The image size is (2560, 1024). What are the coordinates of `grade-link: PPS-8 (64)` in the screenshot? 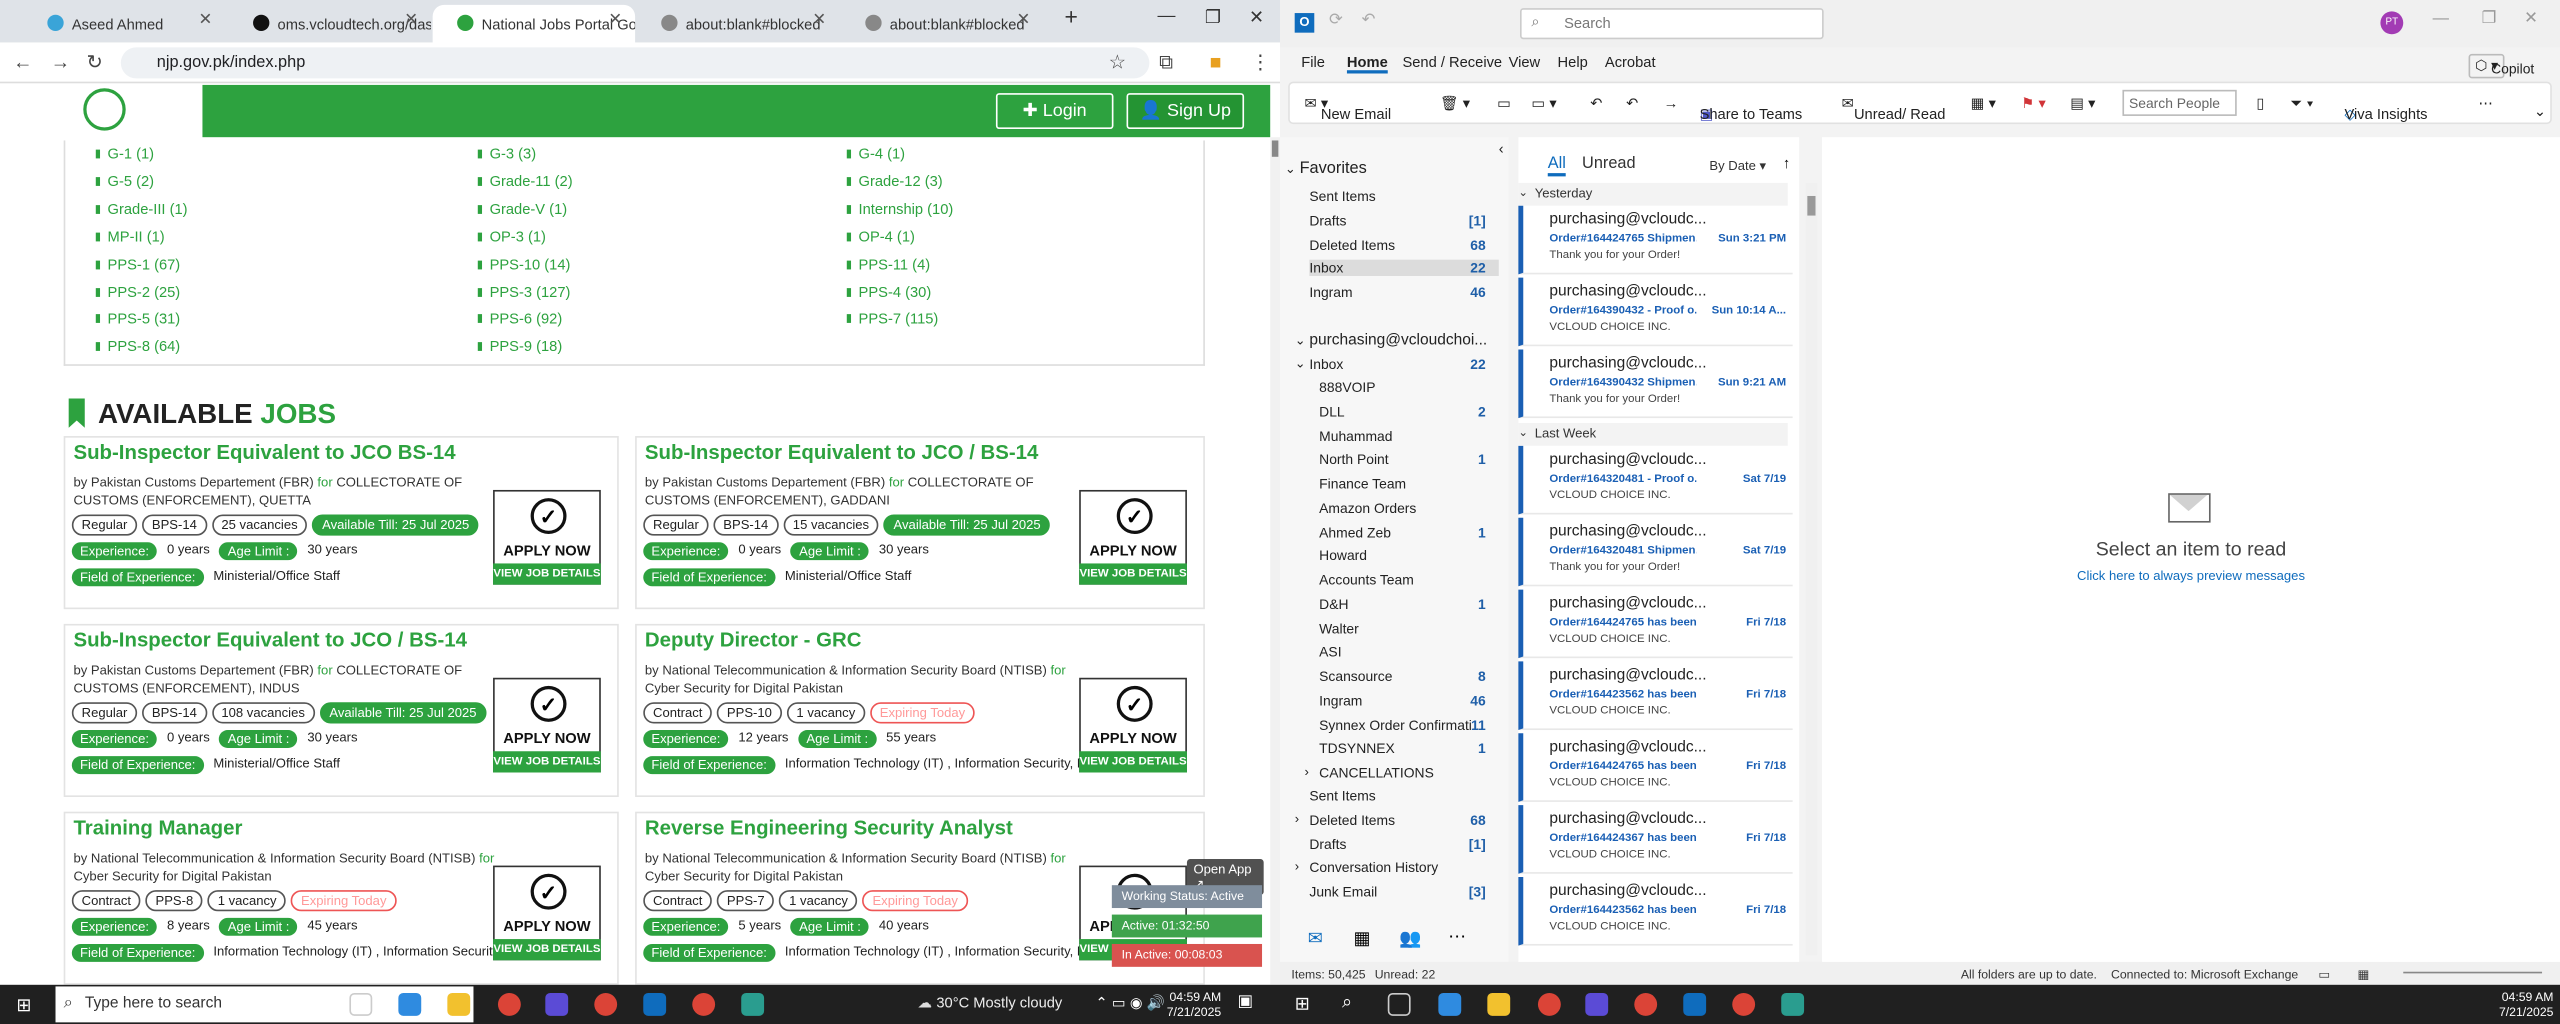 It's located at (138, 347).